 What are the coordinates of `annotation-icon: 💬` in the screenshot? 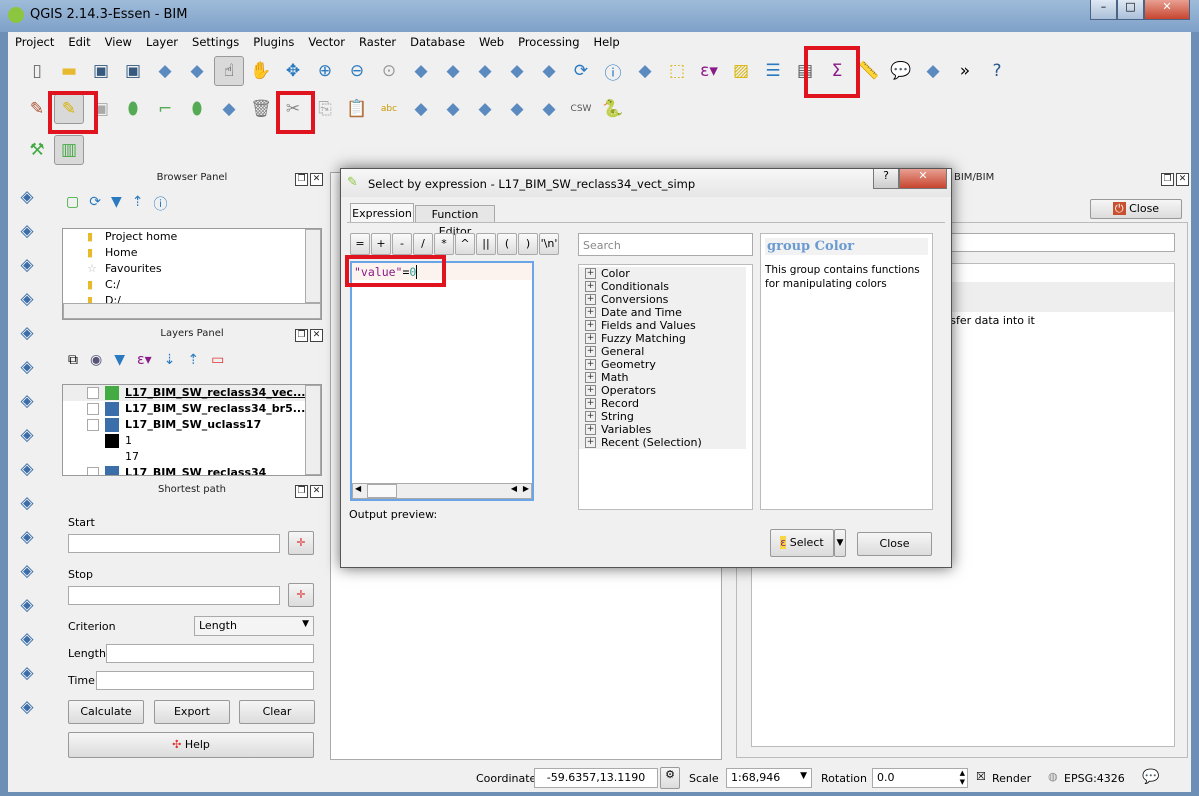 It's located at (901, 71).